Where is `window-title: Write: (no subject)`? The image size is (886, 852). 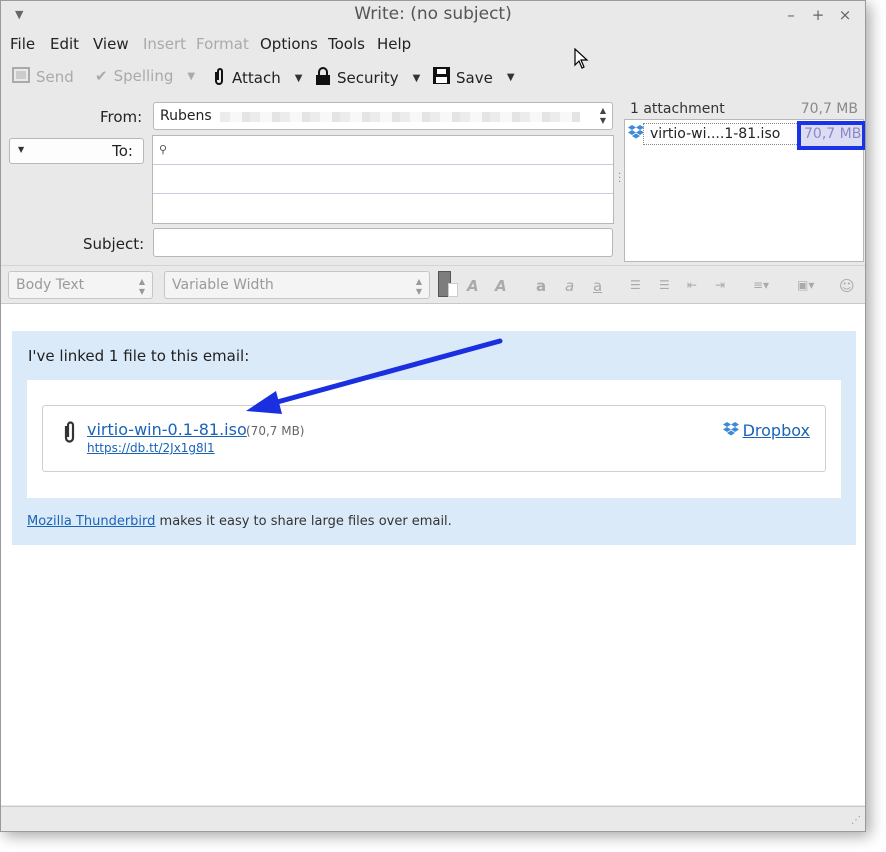 window-title: Write: (no subject) is located at coordinates (433, 14).